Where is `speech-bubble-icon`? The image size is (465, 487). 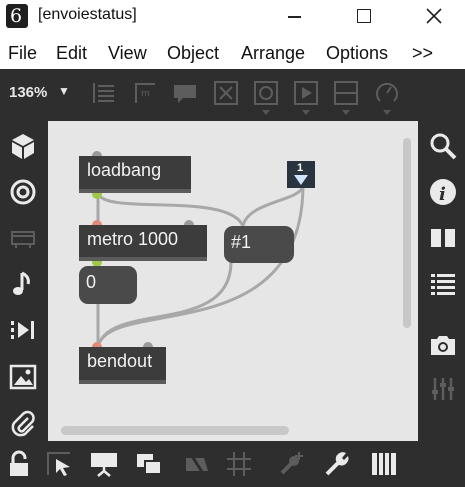 speech-bubble-icon is located at coordinates (185, 93).